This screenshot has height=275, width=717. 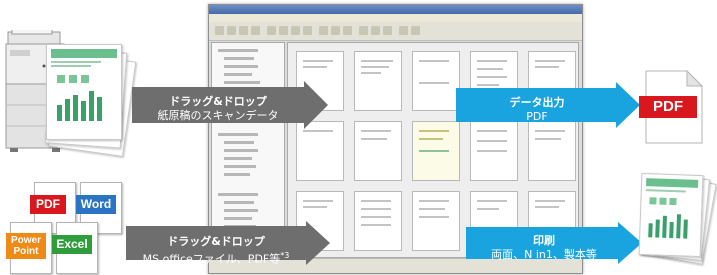 I want to click on powerpoint-file-icon: Power Point, so click(x=29, y=248).